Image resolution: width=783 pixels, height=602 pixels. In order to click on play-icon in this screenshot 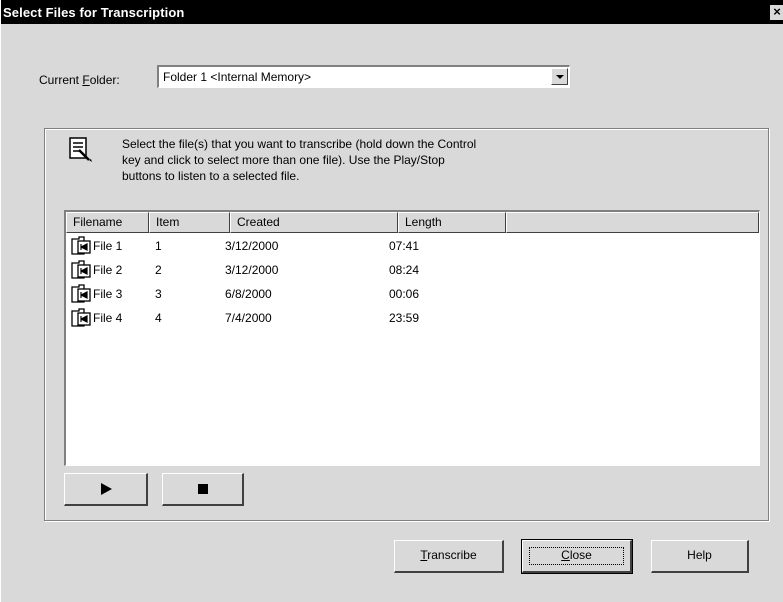, I will do `click(106, 489)`.